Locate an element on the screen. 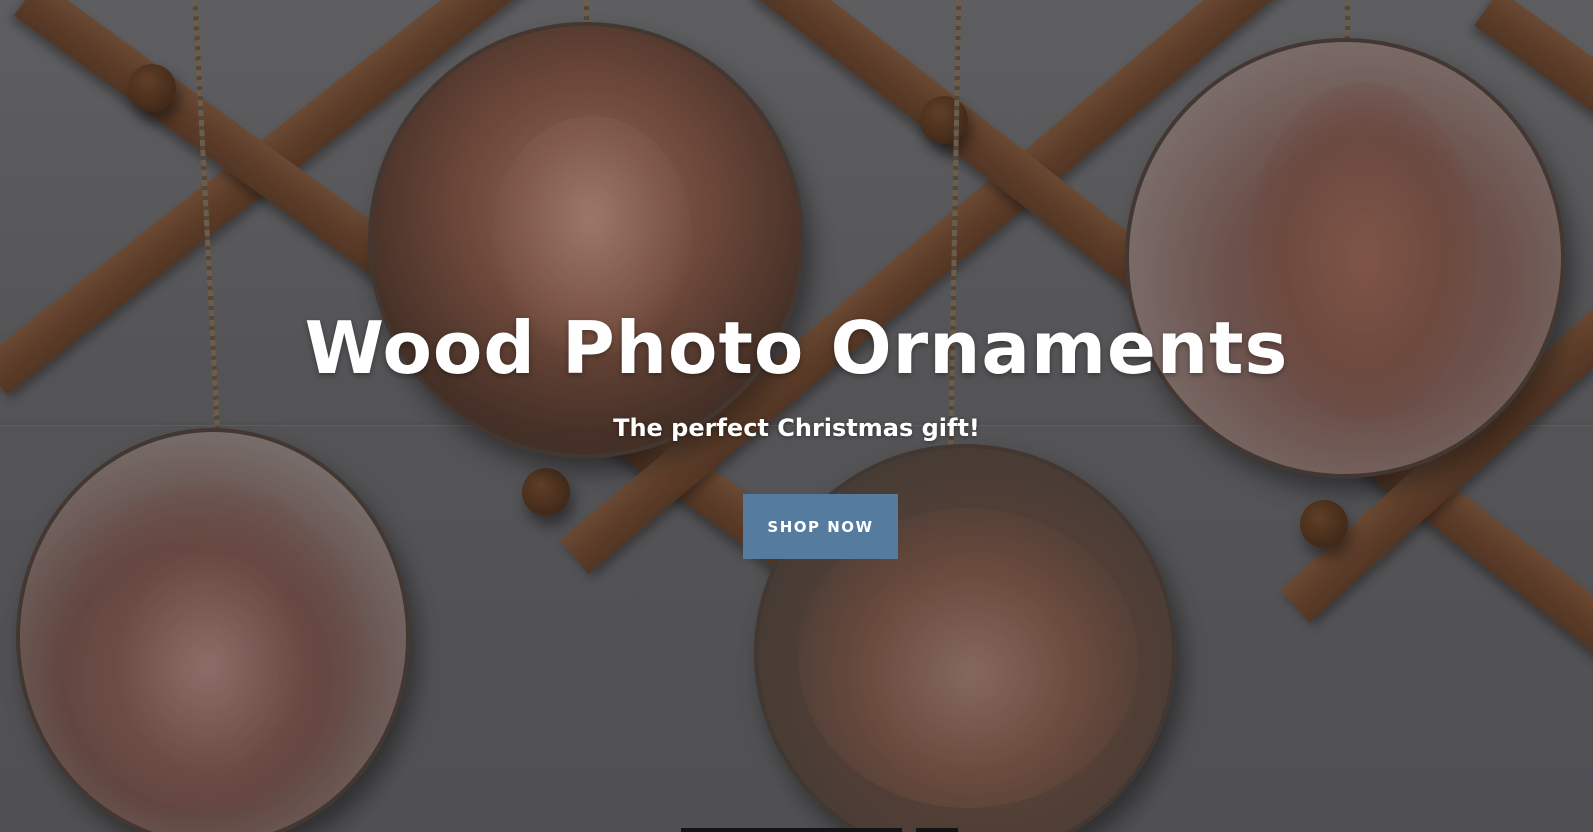 This screenshot has height=832, width=1593. hero-title: Wood Photo Ornaments is located at coordinates (796, 348).